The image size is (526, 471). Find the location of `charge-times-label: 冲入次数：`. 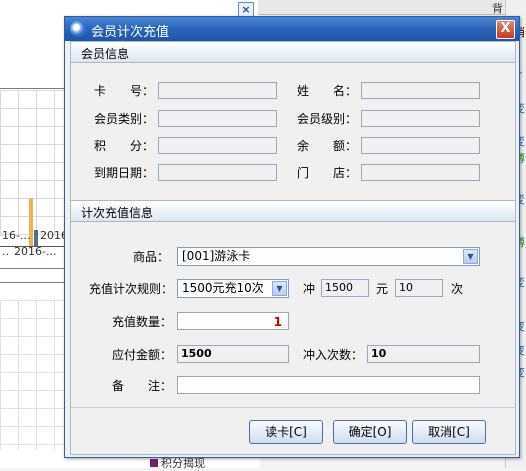

charge-times-label: 冲入次数： is located at coordinates (333, 355).